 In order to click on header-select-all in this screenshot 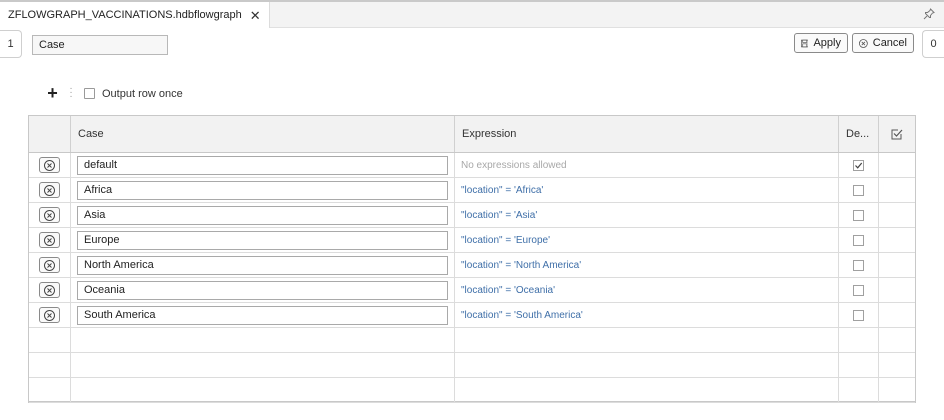, I will do `click(897, 134)`.